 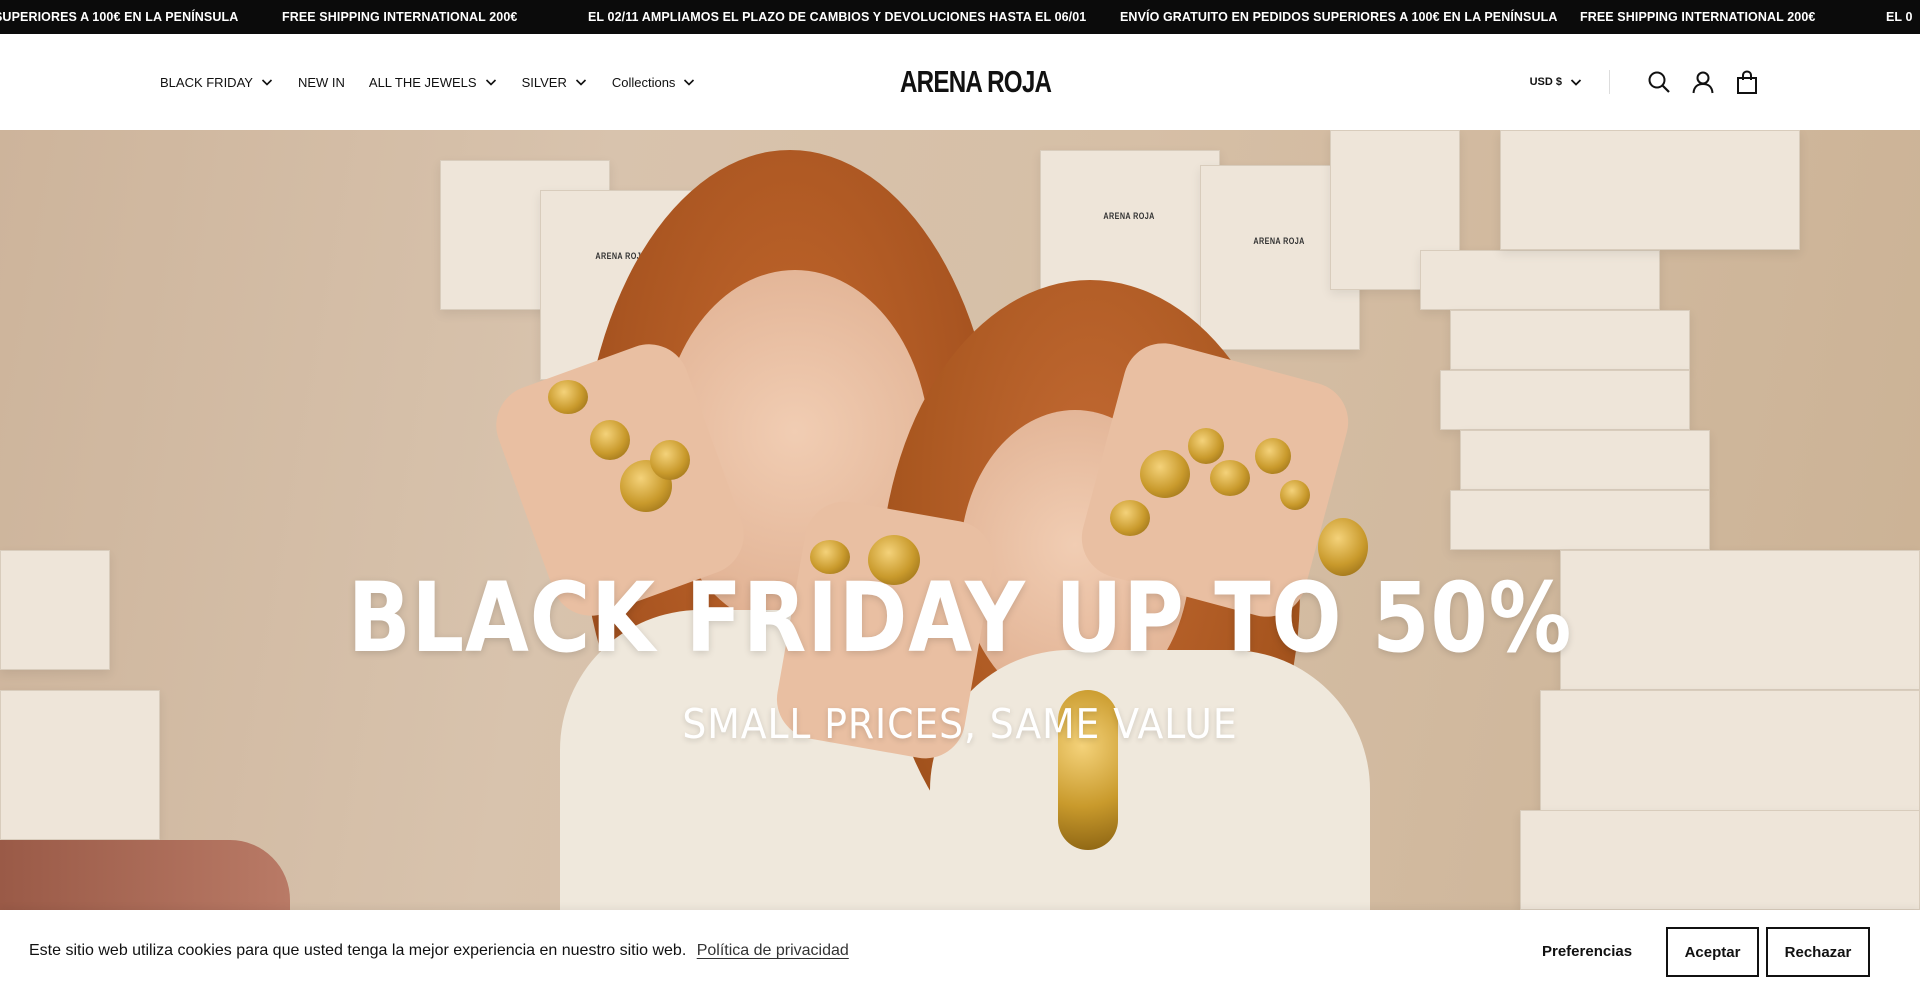 I want to click on preferences-button: Preferencias, so click(x=1587, y=951).